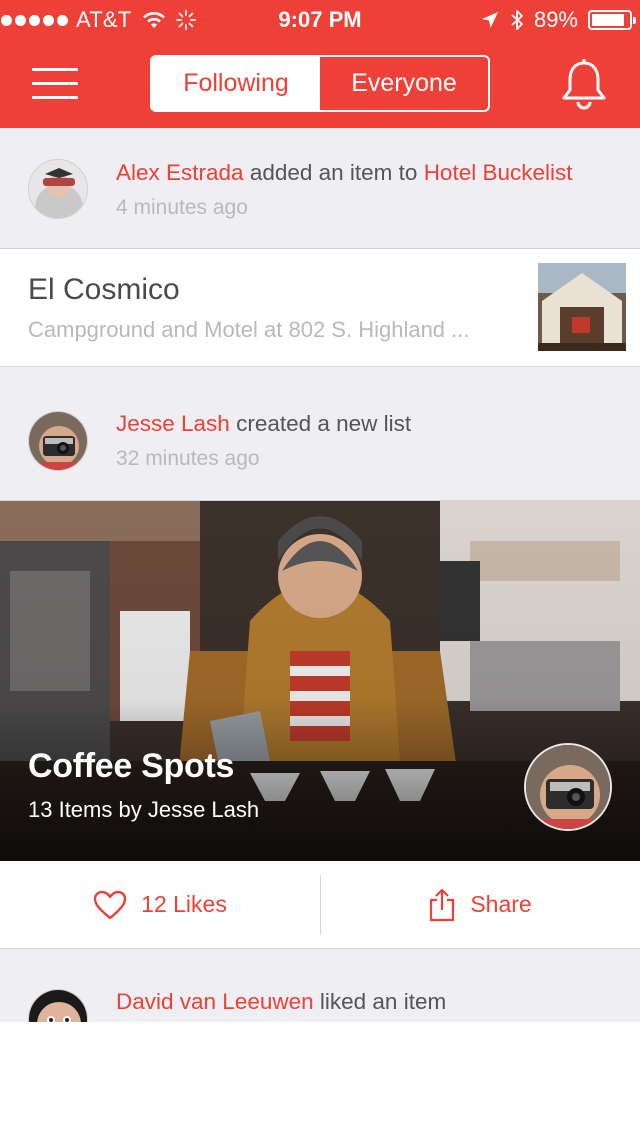  What do you see at coordinates (173, 423) in the screenshot?
I see `actor-link: Jesse Lash` at bounding box center [173, 423].